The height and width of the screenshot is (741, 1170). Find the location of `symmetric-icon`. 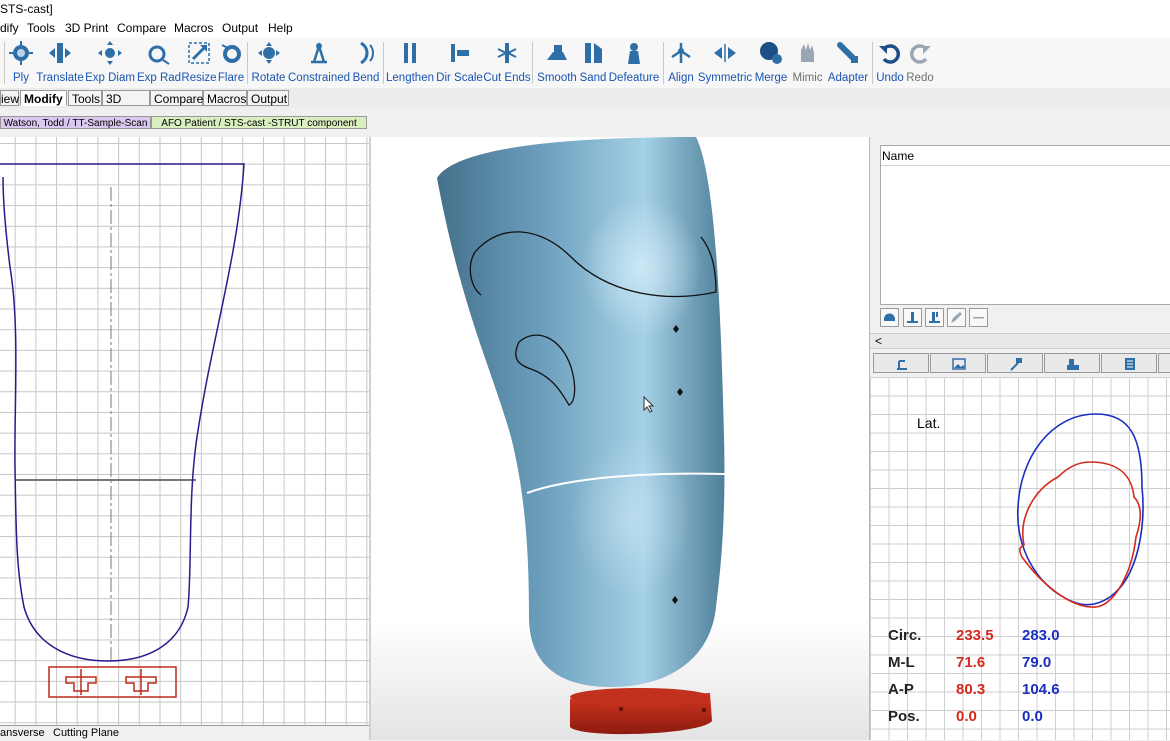

symmetric-icon is located at coordinates (725, 53).